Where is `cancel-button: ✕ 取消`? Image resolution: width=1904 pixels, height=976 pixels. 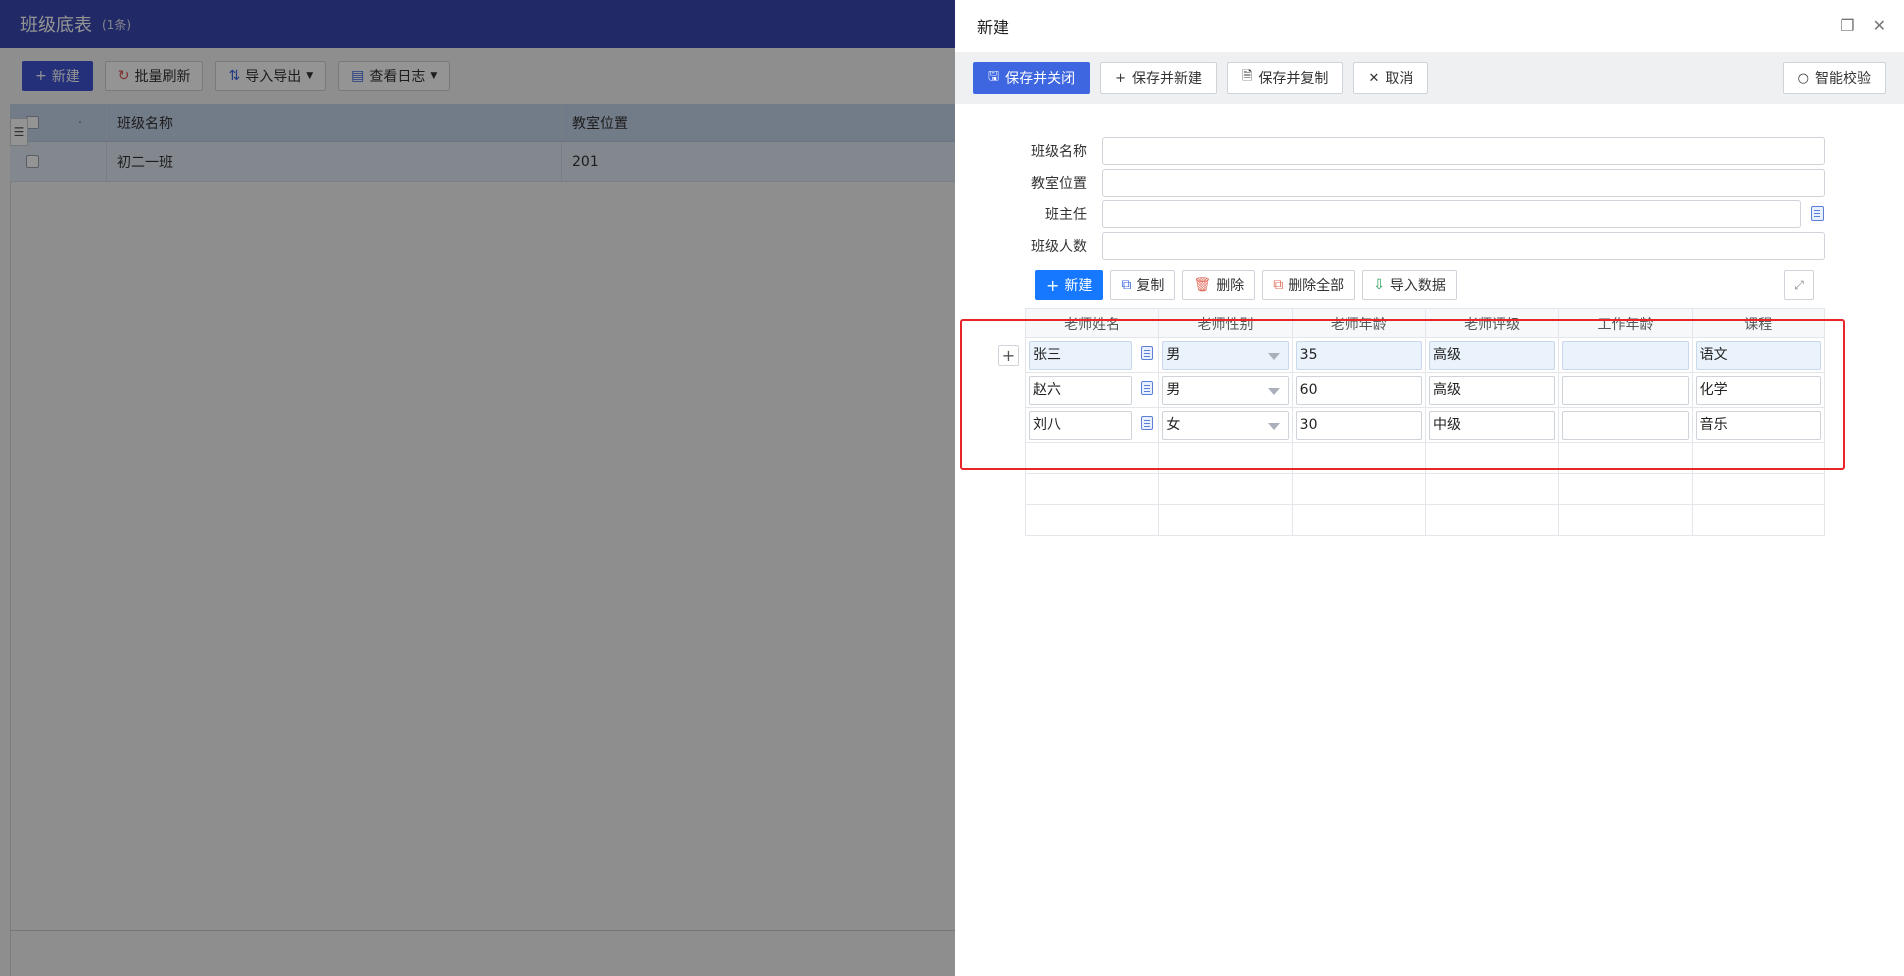
cancel-button: ✕ 取消 is located at coordinates (1391, 78).